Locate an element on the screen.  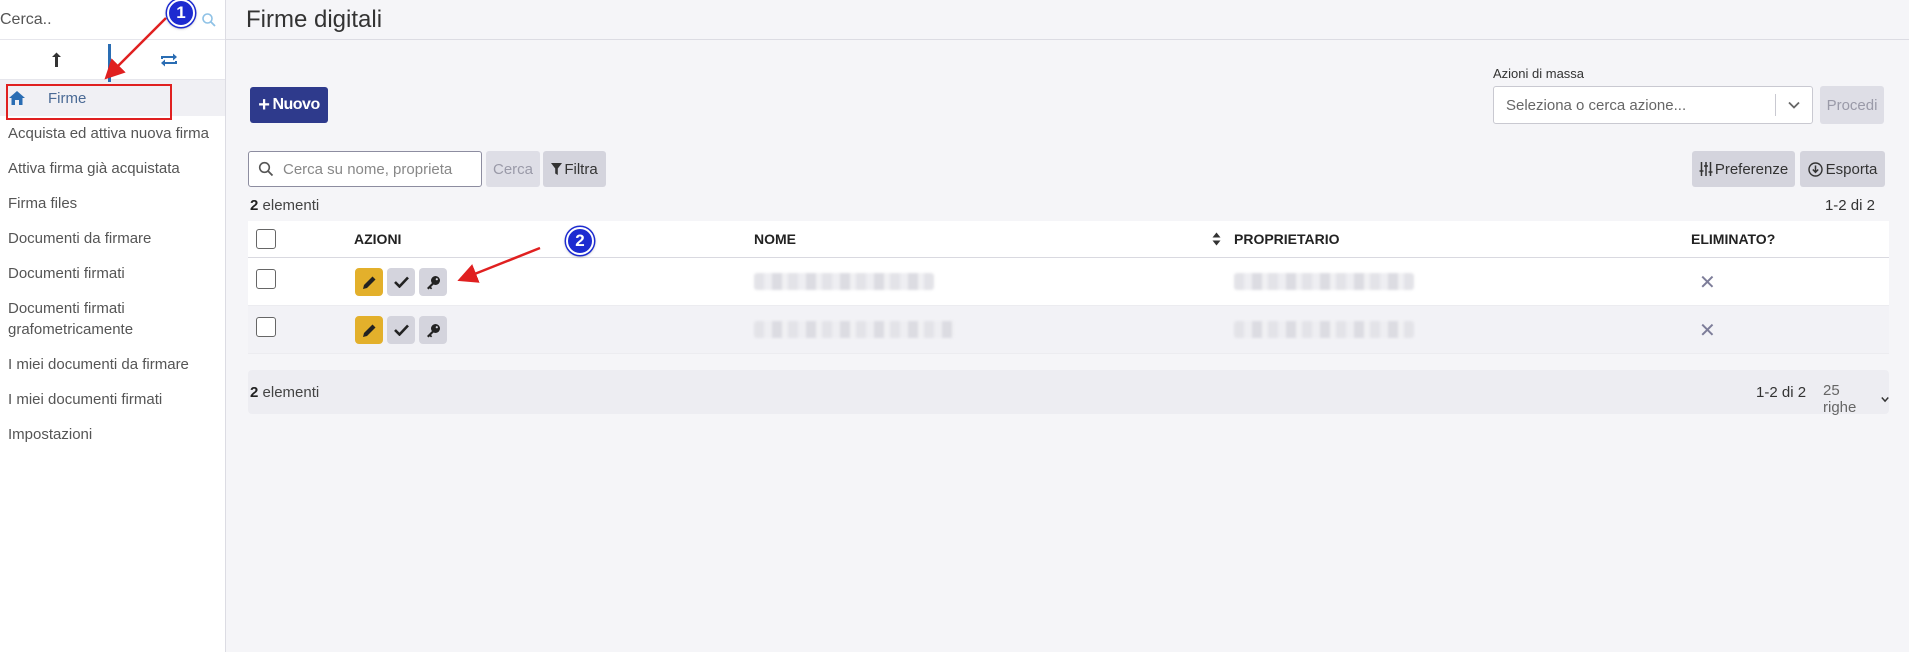
rows-per-page-select: 25 righe is located at coordinates (1856, 399).